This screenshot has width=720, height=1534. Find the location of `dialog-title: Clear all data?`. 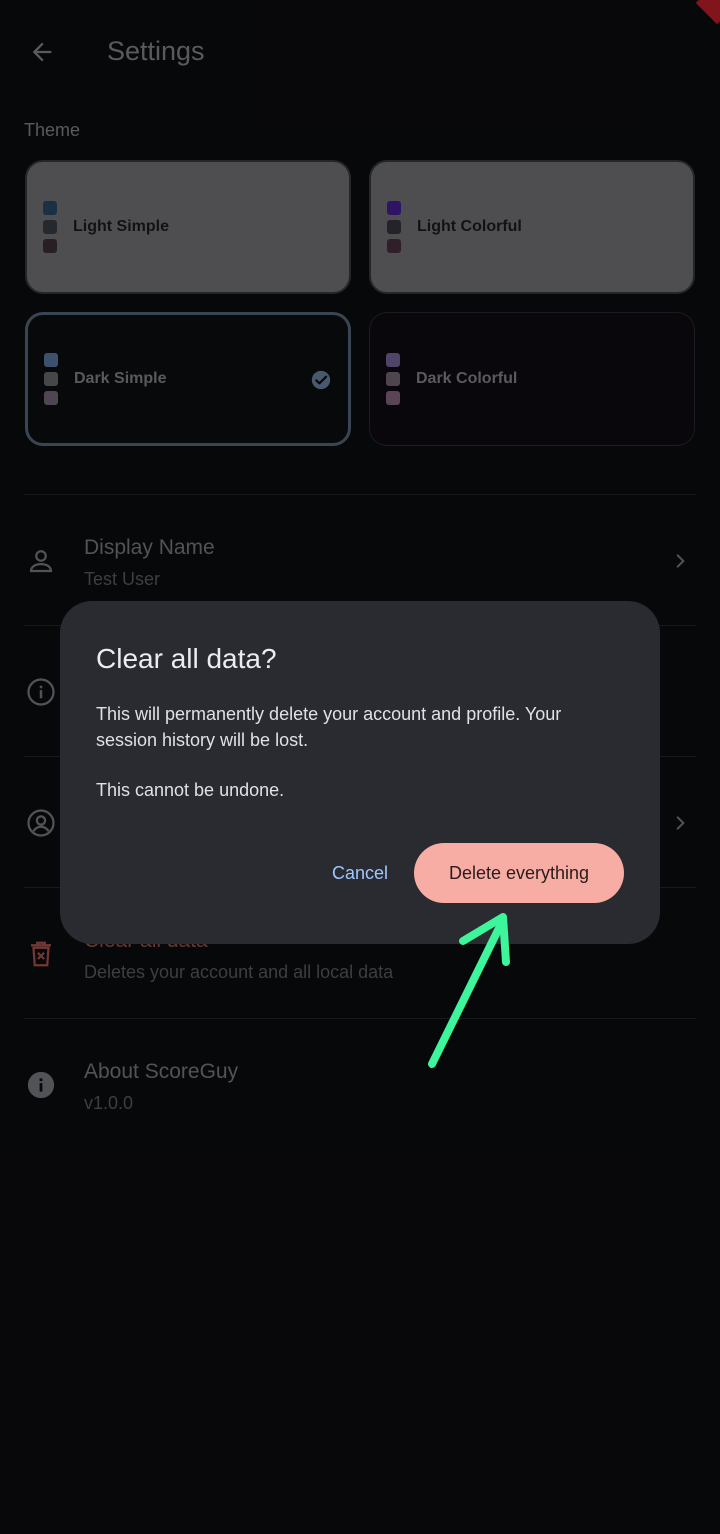

dialog-title: Clear all data? is located at coordinates (186, 658).